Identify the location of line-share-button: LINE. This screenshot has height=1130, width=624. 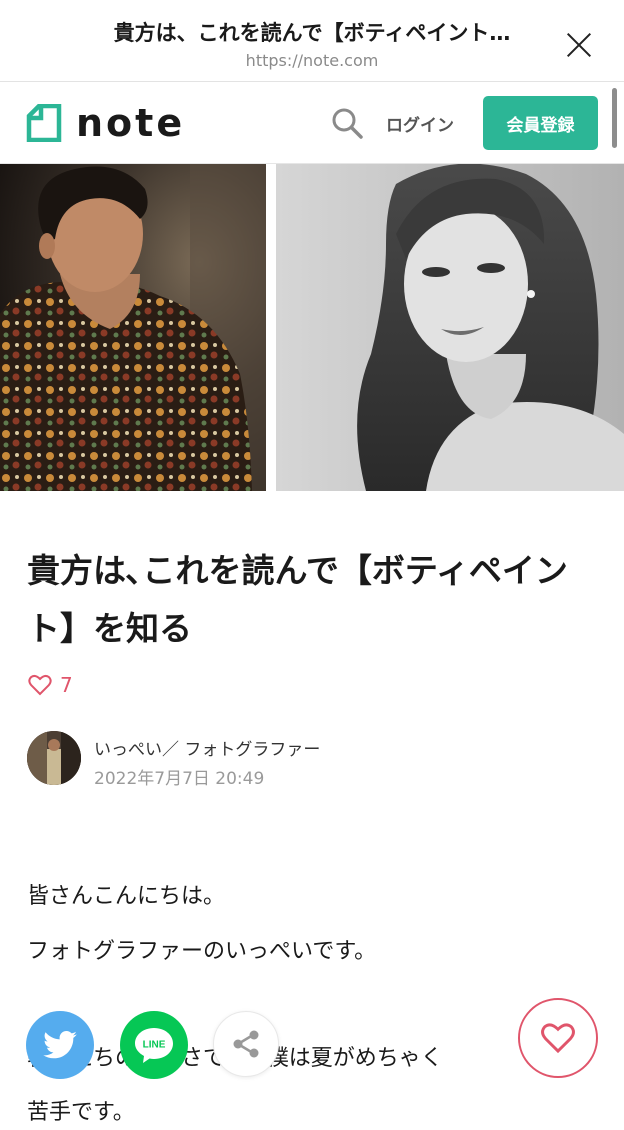
(154, 1045).